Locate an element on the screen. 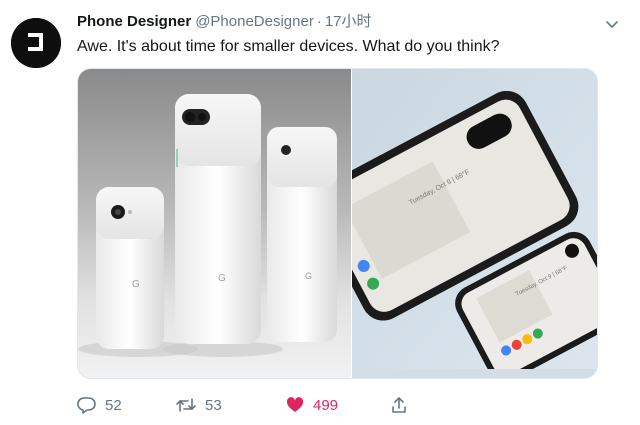 This screenshot has height=425, width=640. share-button is located at coordinates (399, 405).